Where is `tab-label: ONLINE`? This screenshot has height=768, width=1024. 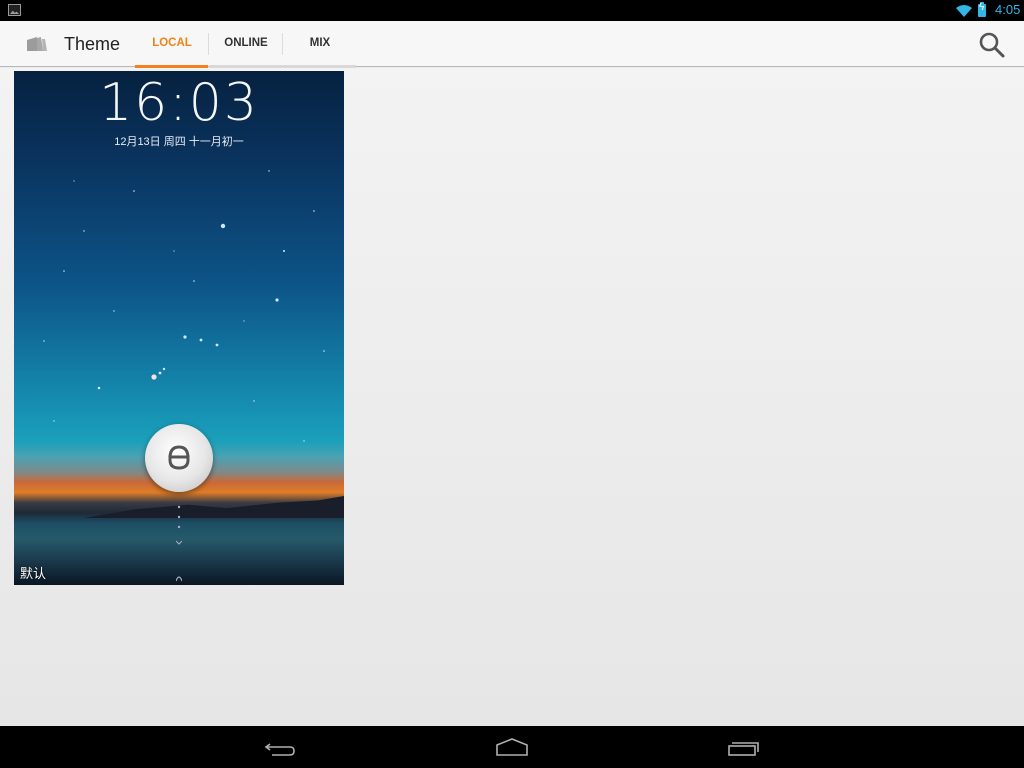
tab-label: ONLINE is located at coordinates (246, 43).